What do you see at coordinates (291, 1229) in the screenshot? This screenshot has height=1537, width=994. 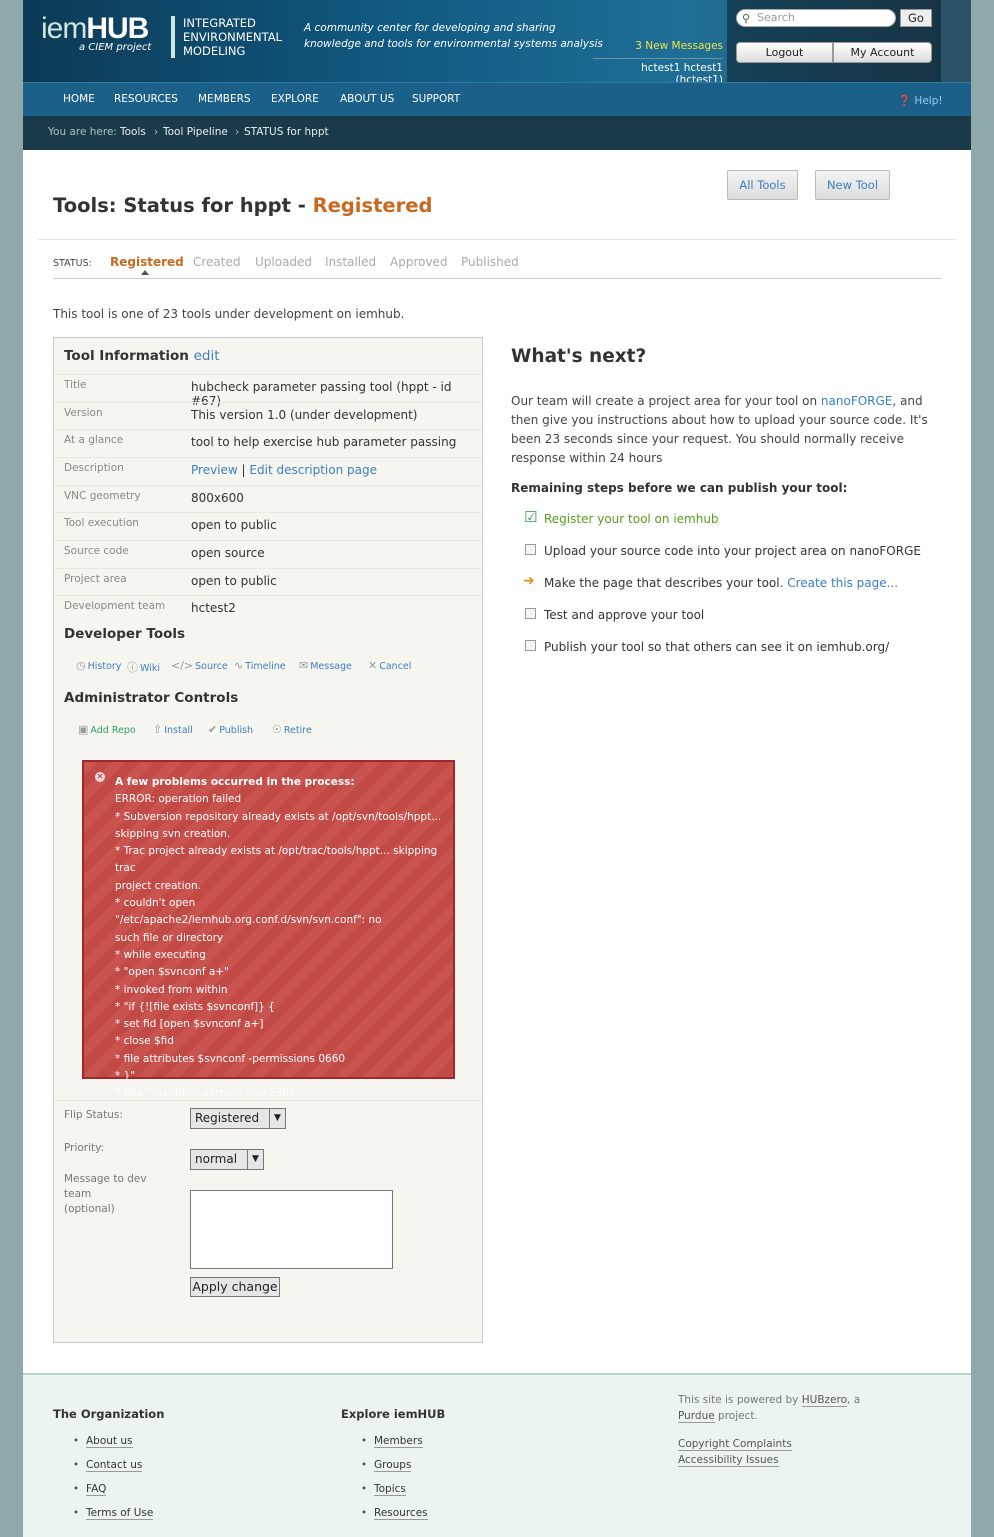 I see `message-textarea` at bounding box center [291, 1229].